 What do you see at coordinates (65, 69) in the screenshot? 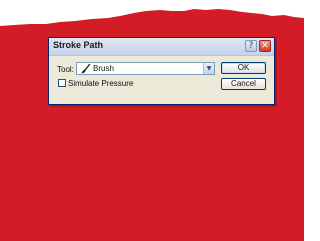
I see `tool-label: Tool:` at bounding box center [65, 69].